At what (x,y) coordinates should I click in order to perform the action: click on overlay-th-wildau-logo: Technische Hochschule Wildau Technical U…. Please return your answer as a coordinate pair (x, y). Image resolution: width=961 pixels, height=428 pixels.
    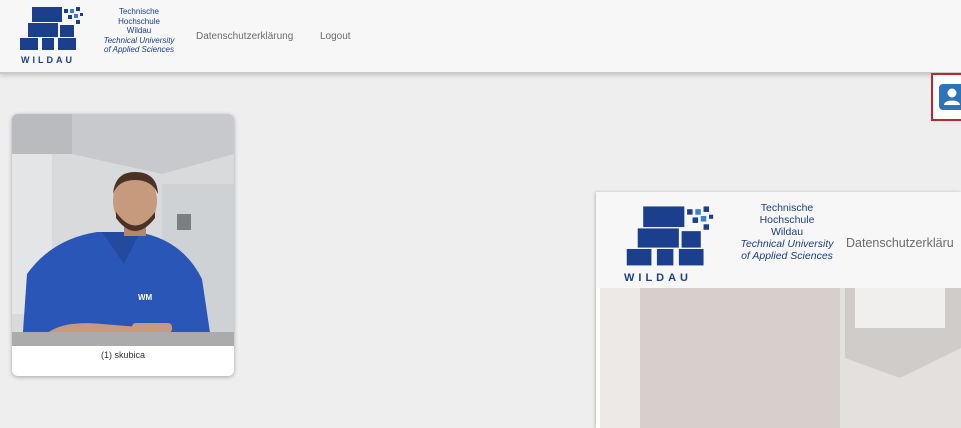
    Looking at the image, I should click on (729, 244).